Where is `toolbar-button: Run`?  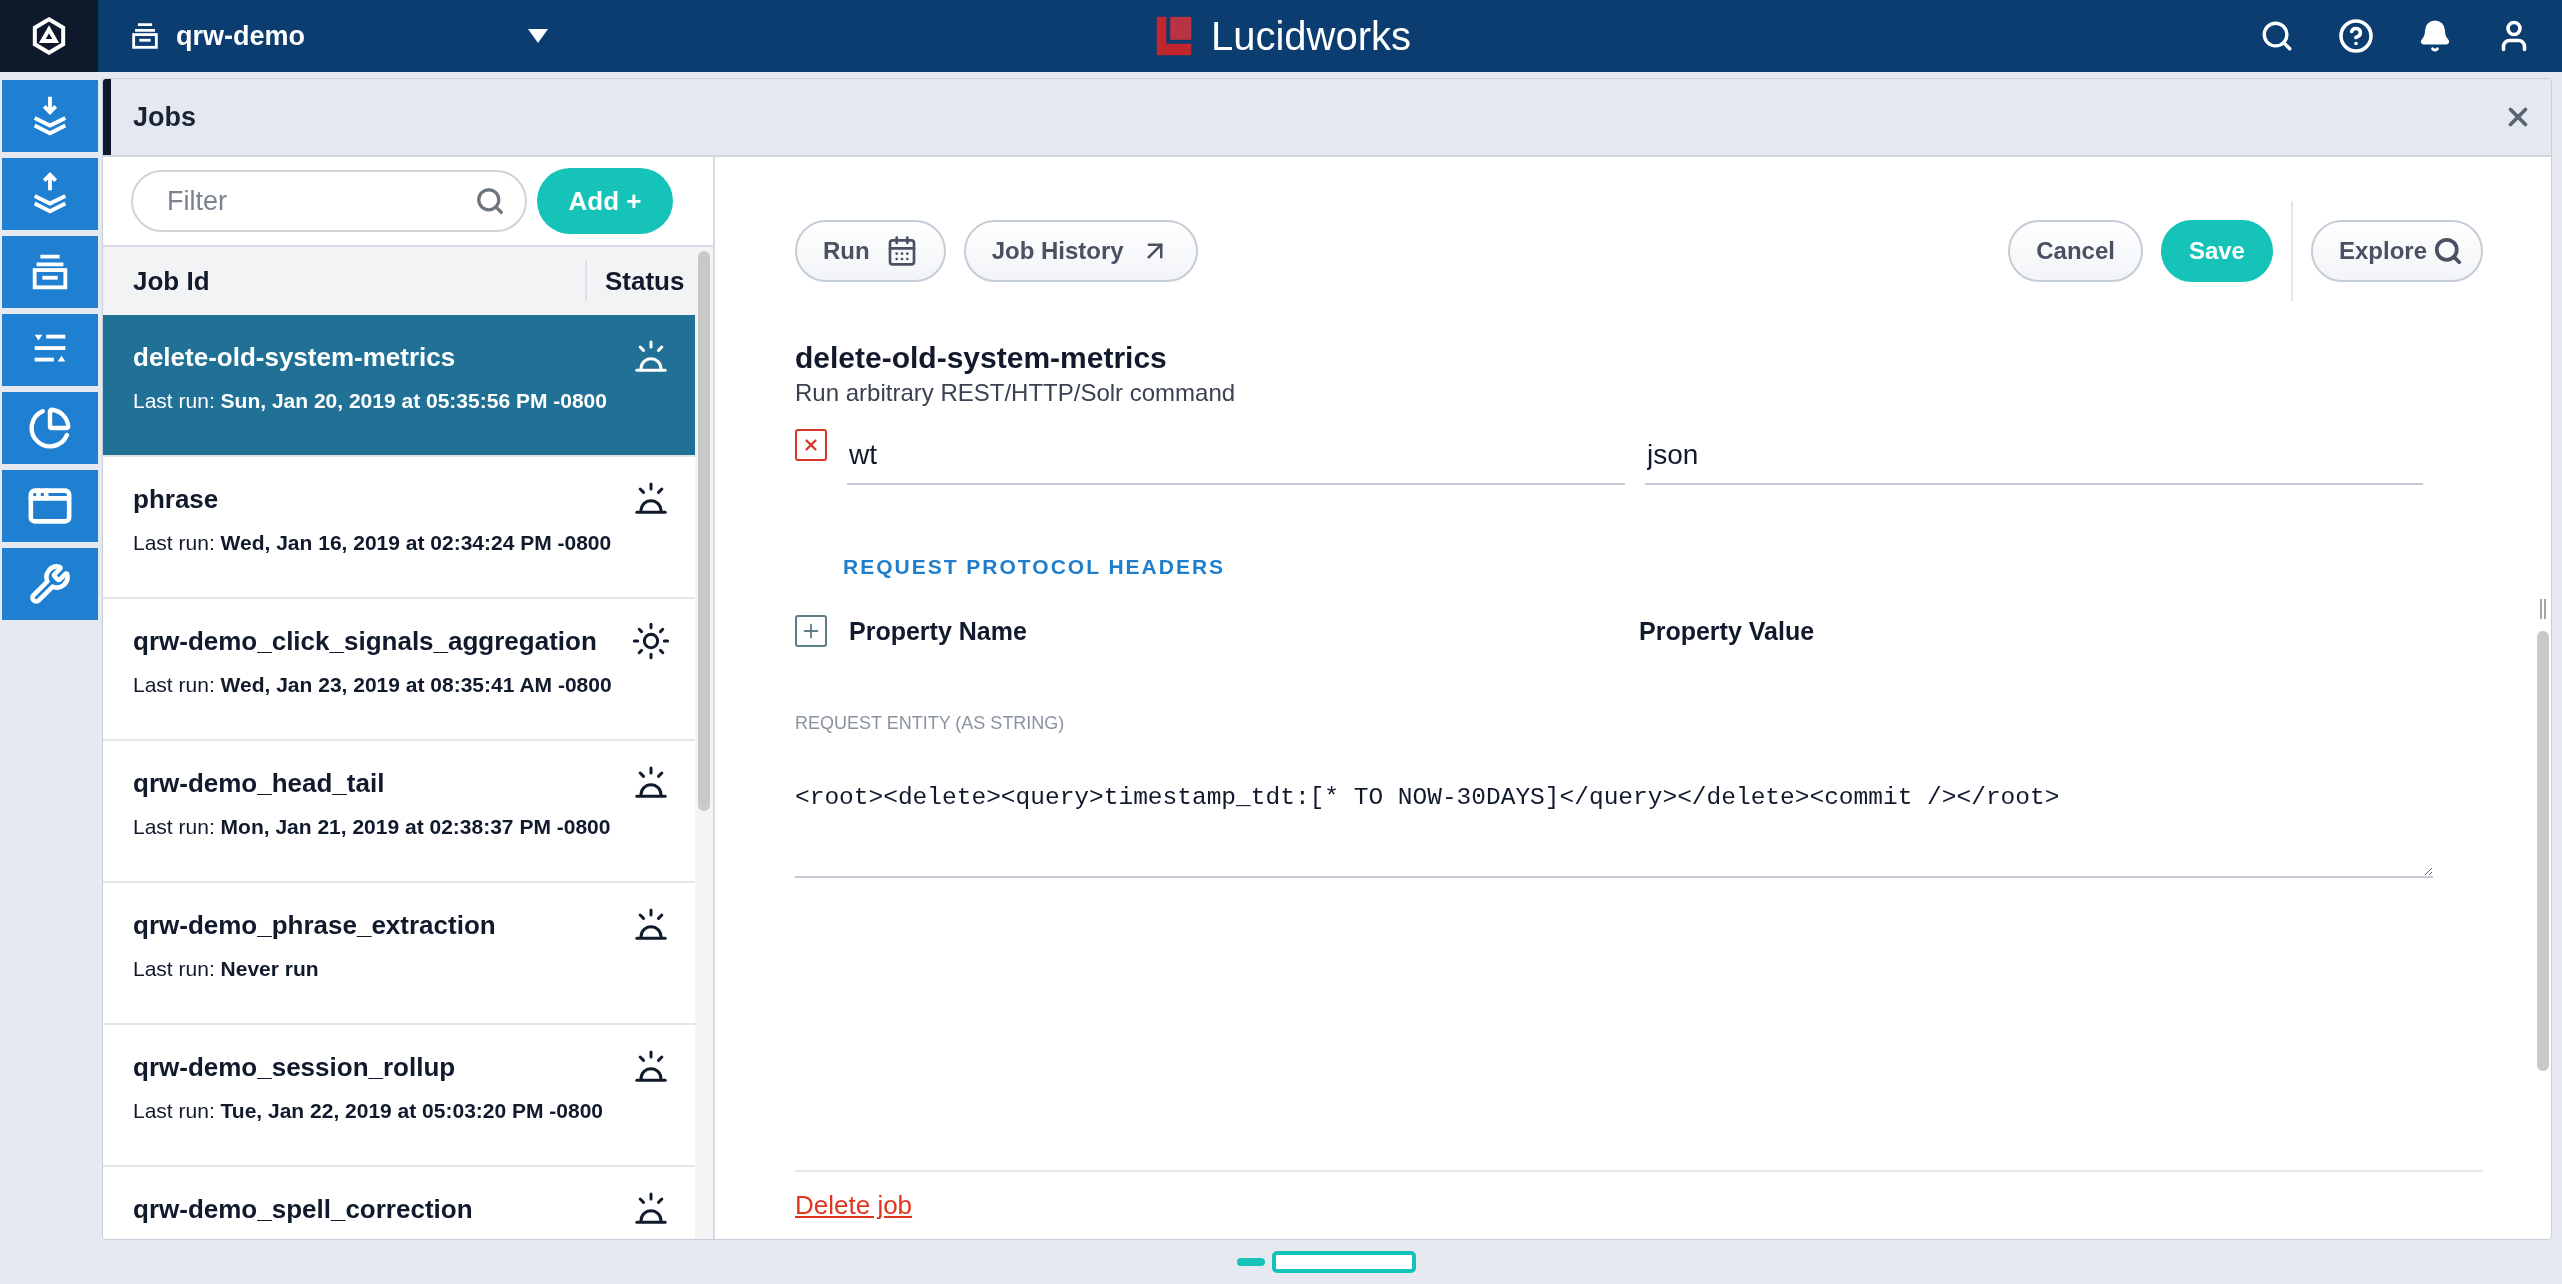 toolbar-button: Run is located at coordinates (870, 251).